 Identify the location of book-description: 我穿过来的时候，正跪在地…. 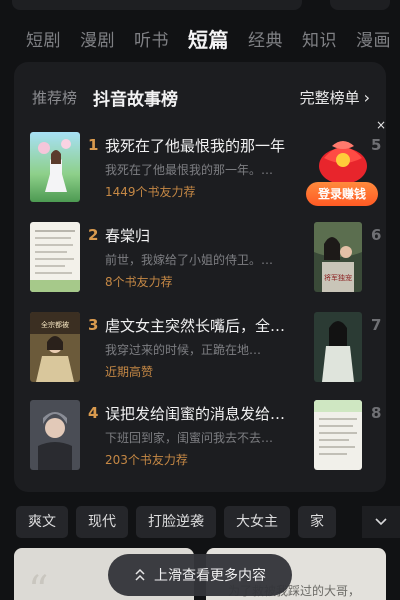
(183, 350).